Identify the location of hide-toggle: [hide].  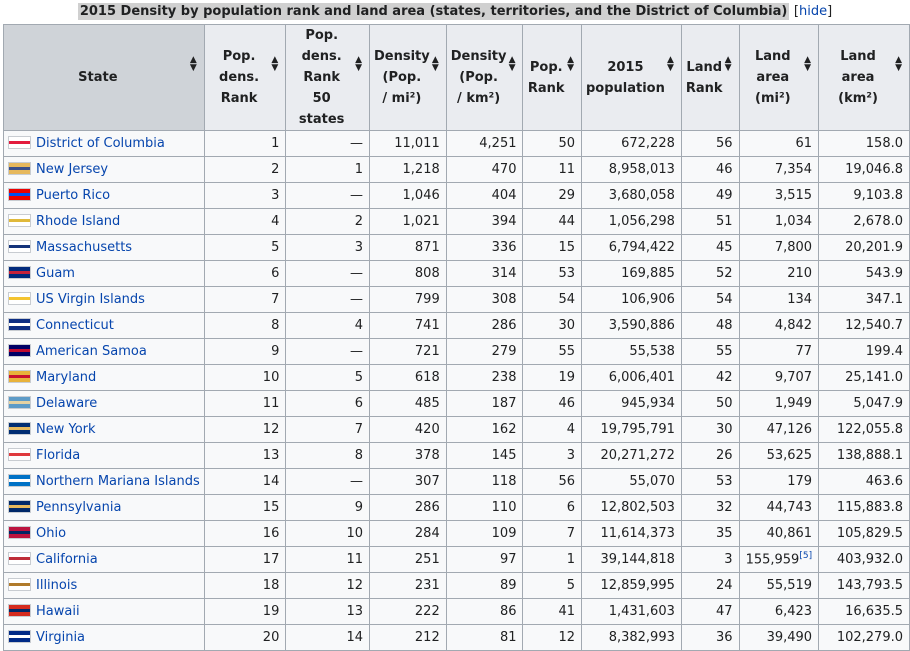
(813, 11).